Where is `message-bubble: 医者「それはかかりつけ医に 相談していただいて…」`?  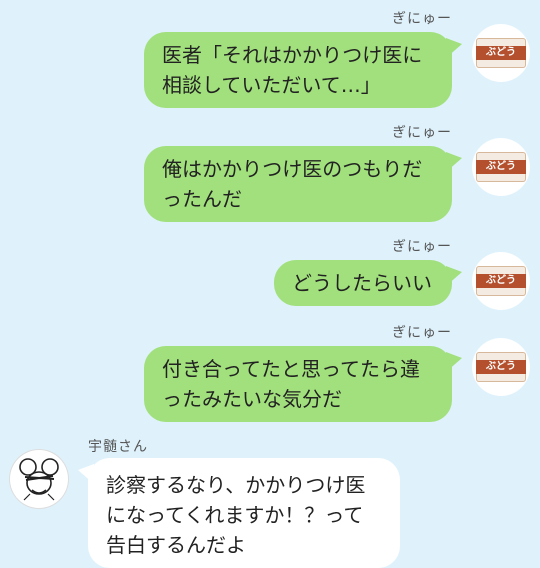 message-bubble: 医者「それはかかりつけ医に 相談していただいて…」 is located at coordinates (298, 70).